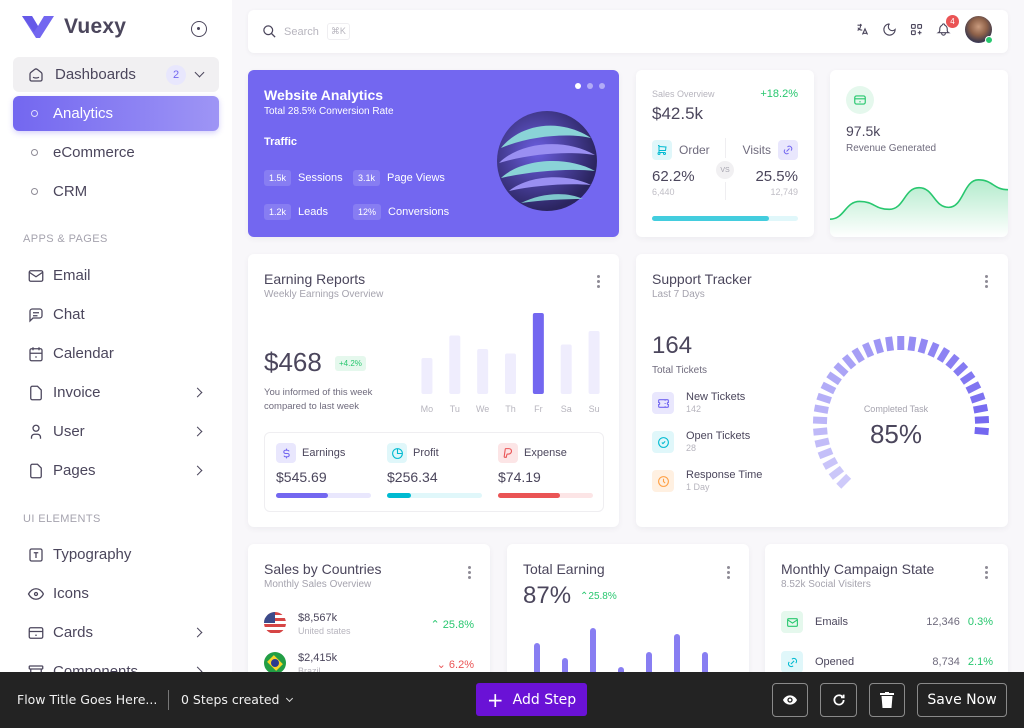  Describe the element at coordinates (36, 315) in the screenshot. I see `chat-icon` at that location.